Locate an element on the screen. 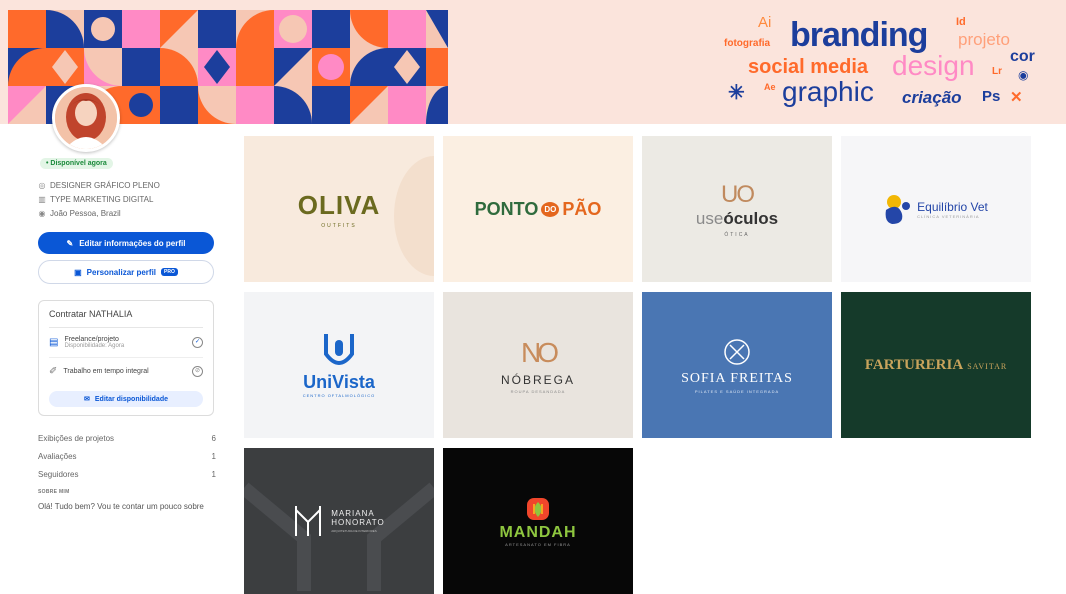  graphic-word: graphic is located at coordinates (828, 91).